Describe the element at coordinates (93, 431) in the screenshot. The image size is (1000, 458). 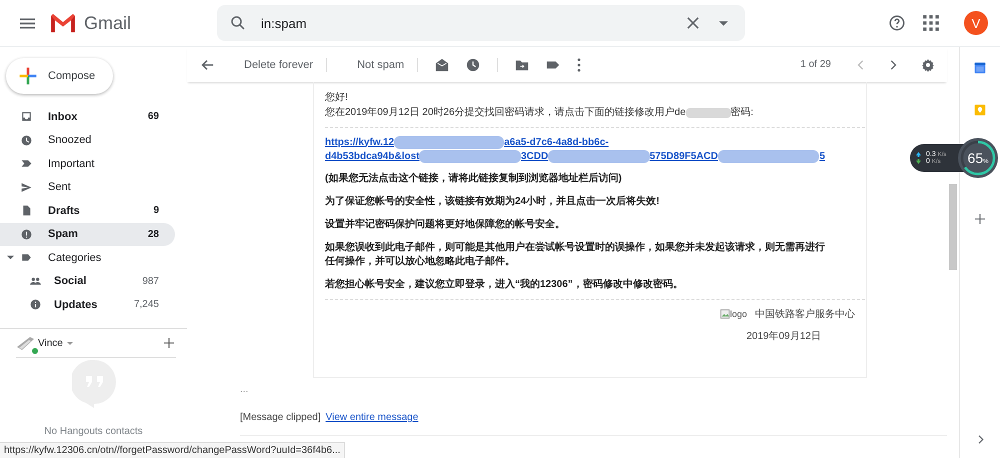
I see `empty-contacts-text: No Hangouts contacts` at that location.